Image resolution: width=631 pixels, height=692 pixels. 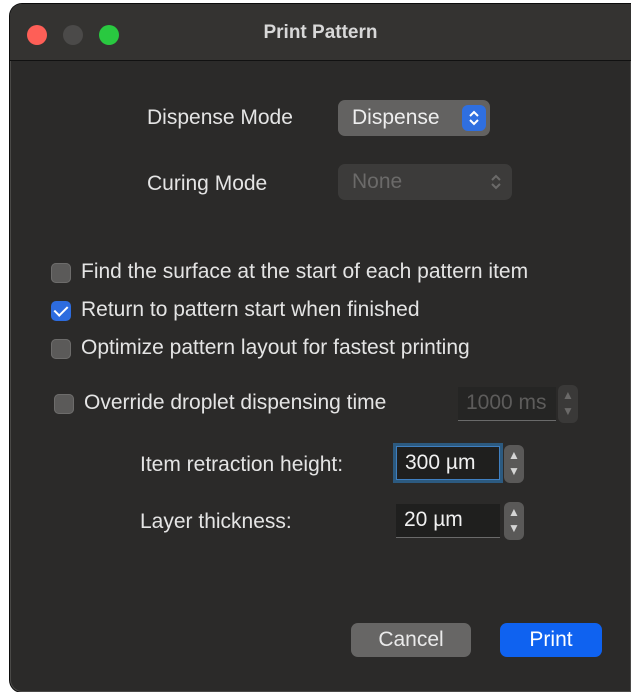 What do you see at coordinates (220, 117) in the screenshot?
I see `dispense-mode-label: Dispense Mode` at bounding box center [220, 117].